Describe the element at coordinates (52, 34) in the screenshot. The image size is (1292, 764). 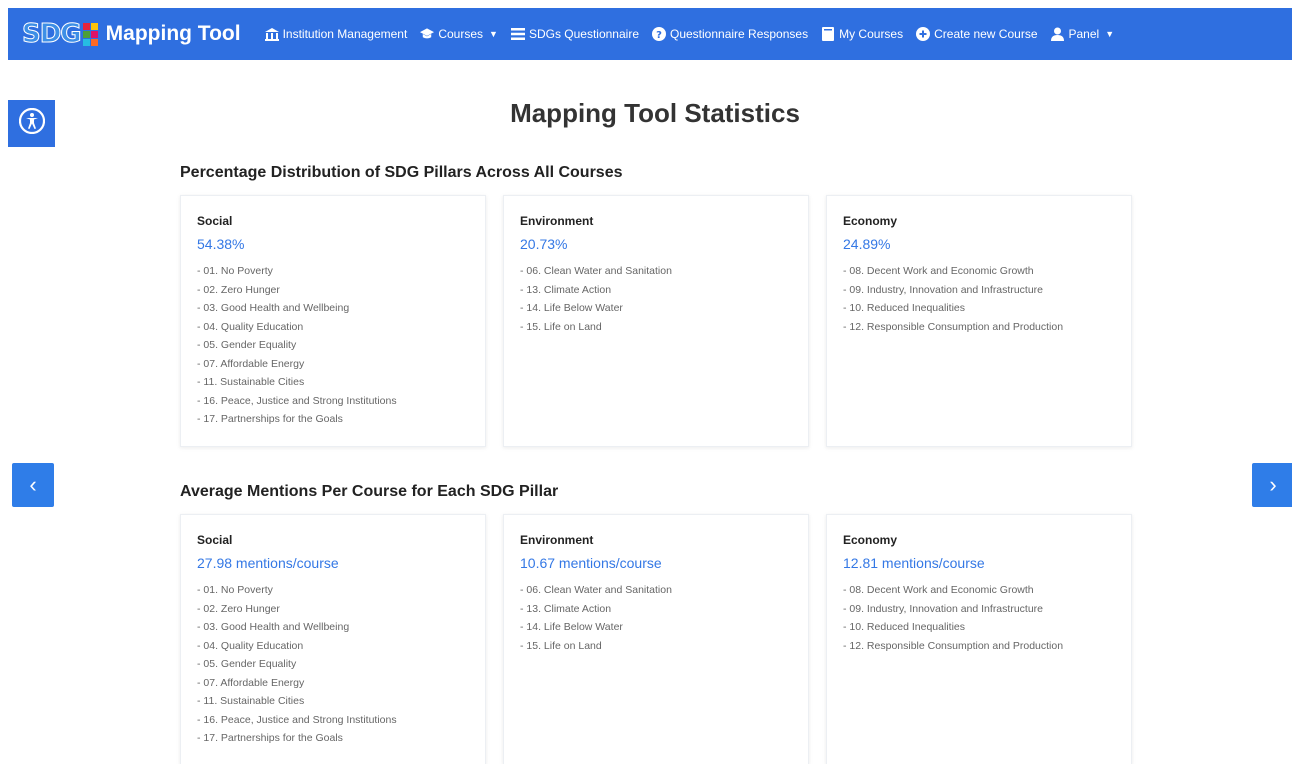
I see `logo-text: SDG` at that location.